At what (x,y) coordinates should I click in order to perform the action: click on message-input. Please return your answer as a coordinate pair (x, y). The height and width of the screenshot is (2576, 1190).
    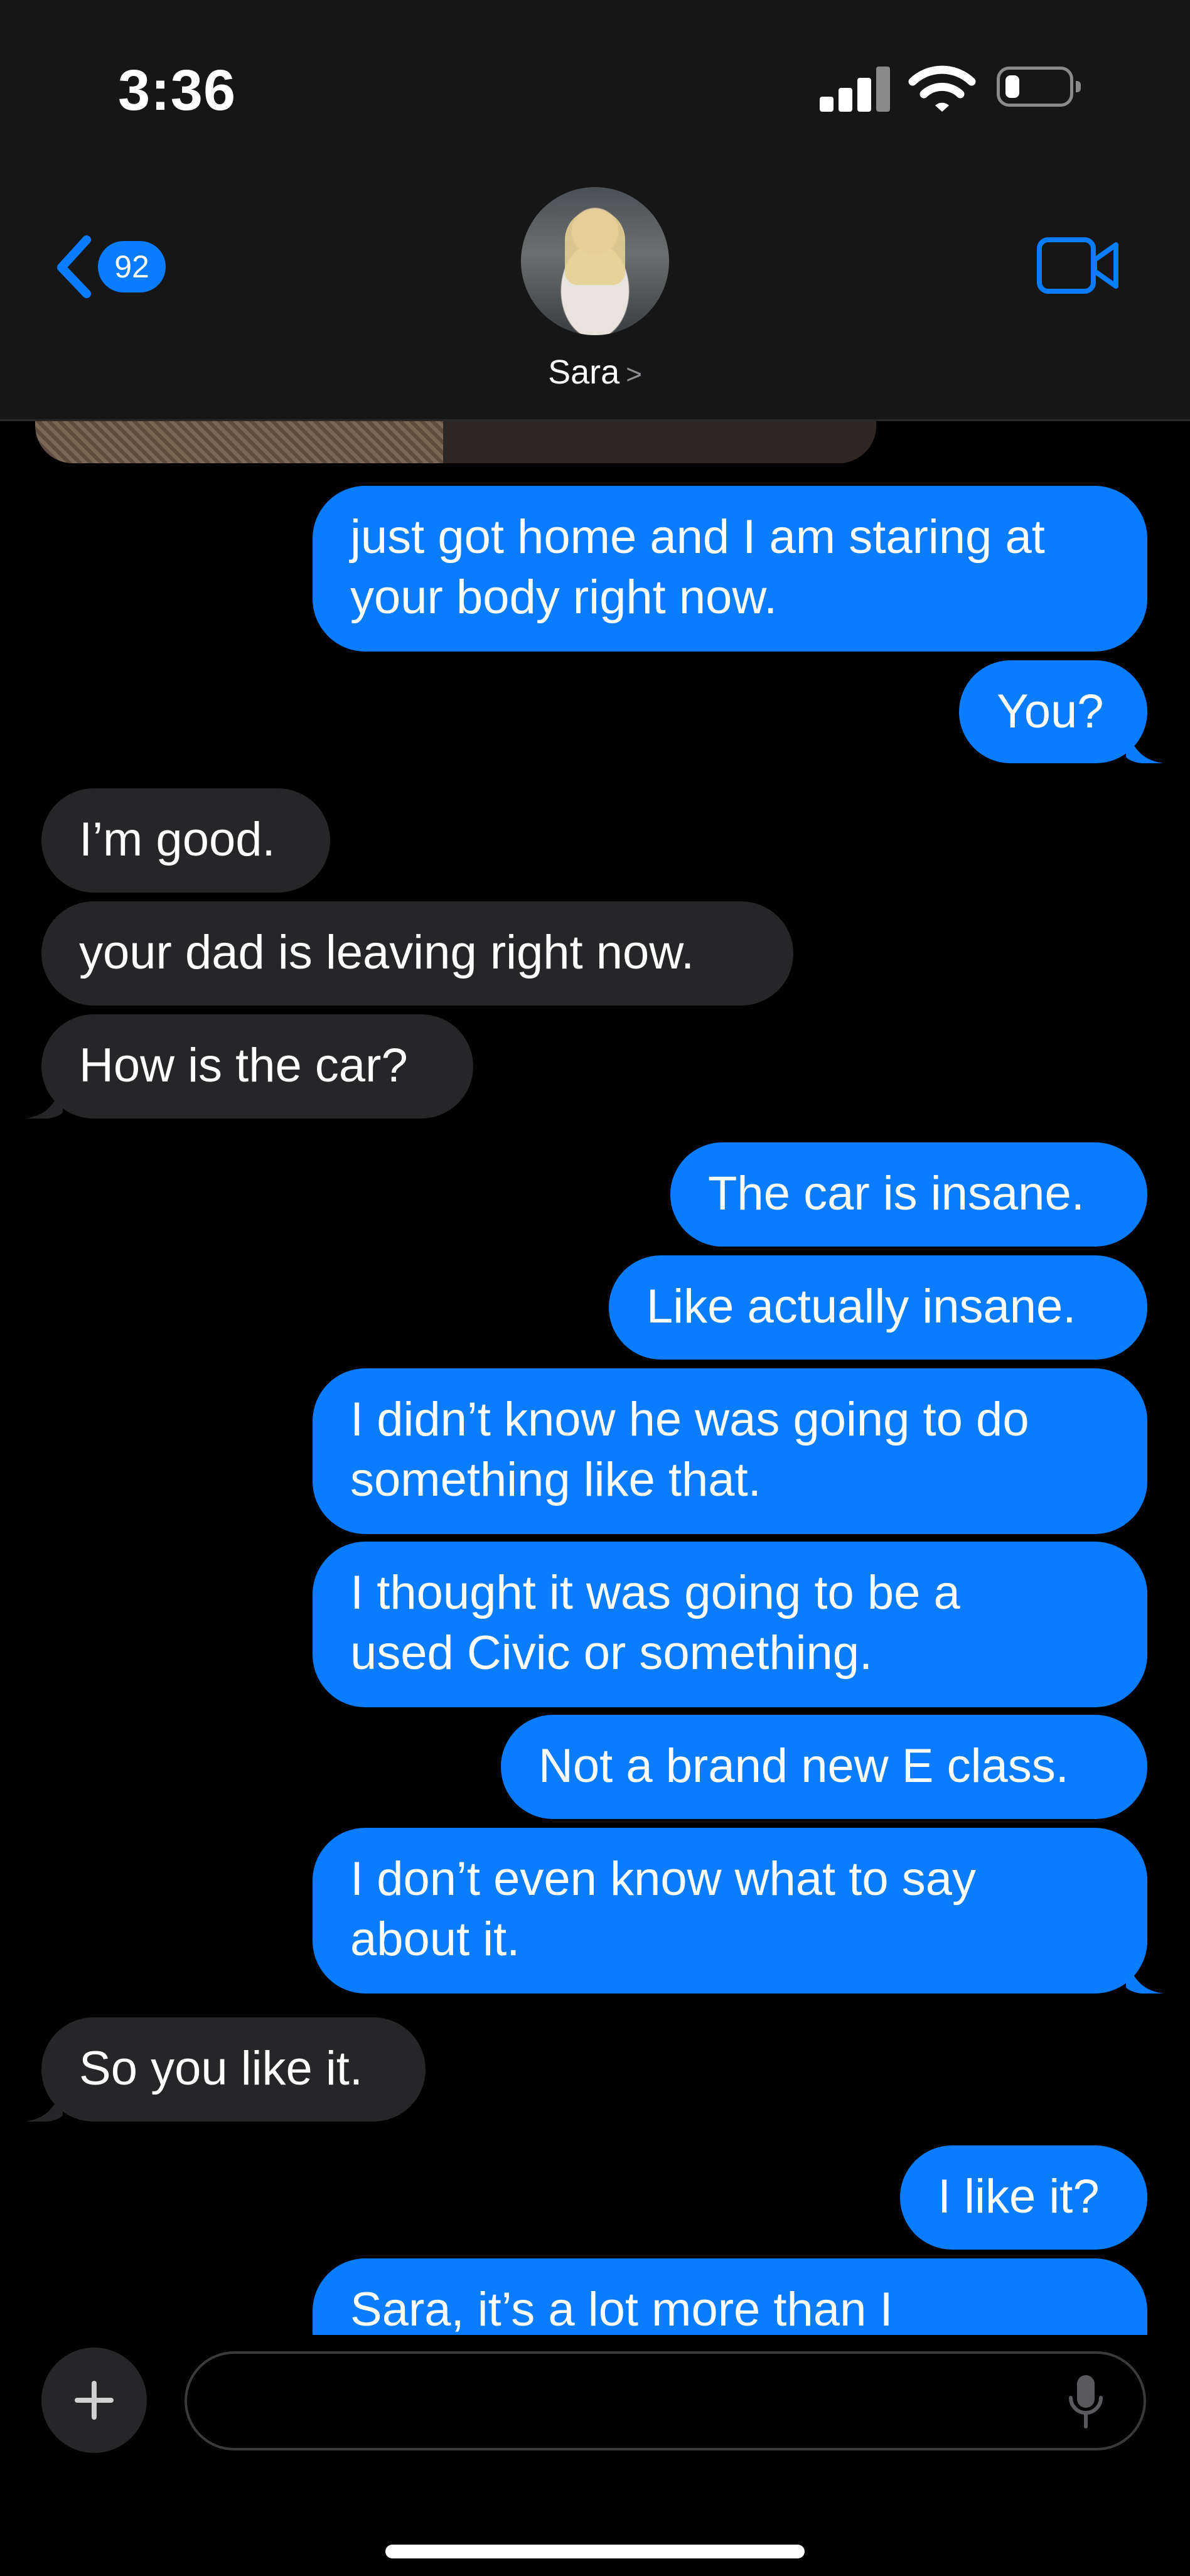
    Looking at the image, I should click on (665, 2400).